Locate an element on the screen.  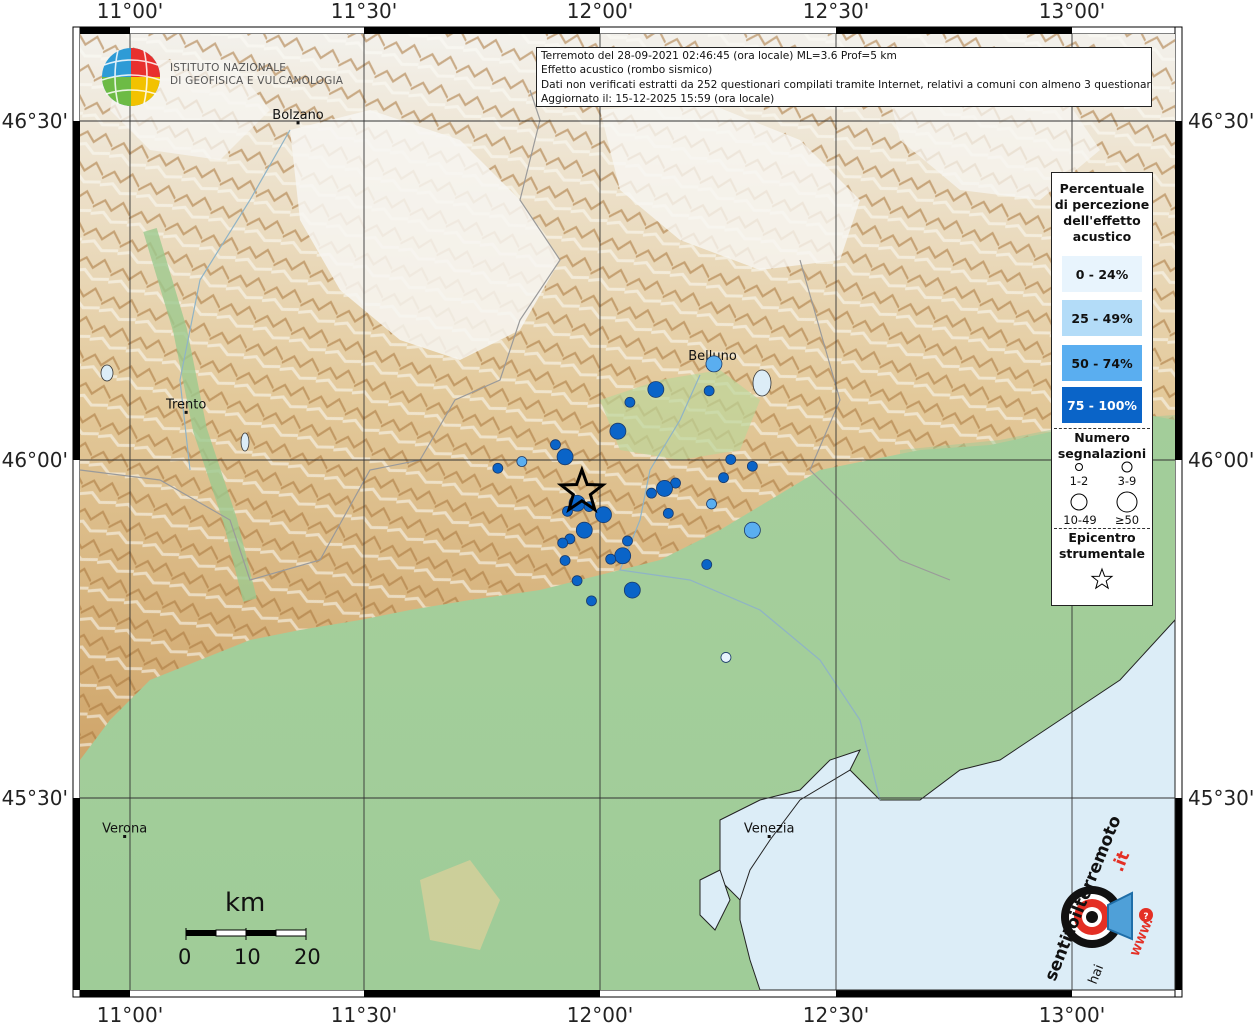
city-label-bolzano: Bolzano is located at coordinates (298, 115).